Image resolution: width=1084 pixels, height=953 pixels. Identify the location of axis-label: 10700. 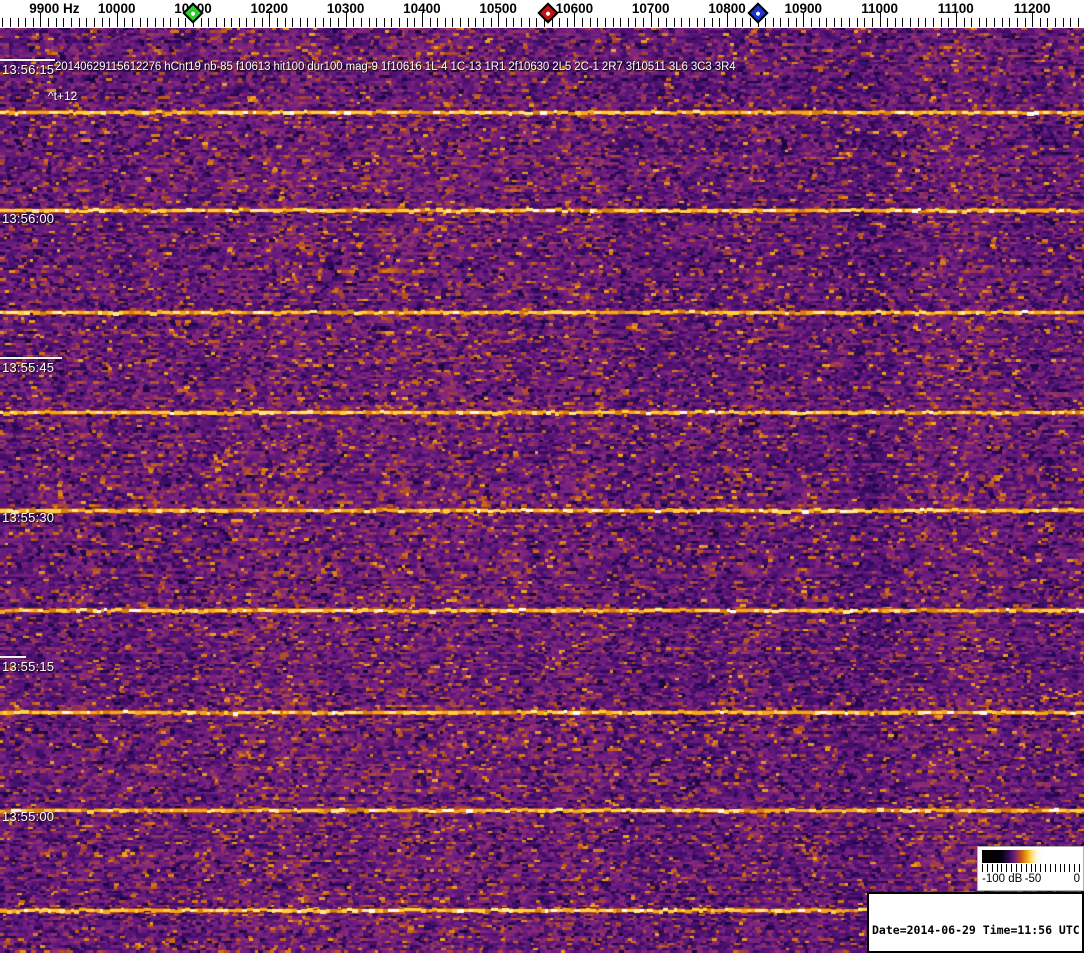
(650, 8).